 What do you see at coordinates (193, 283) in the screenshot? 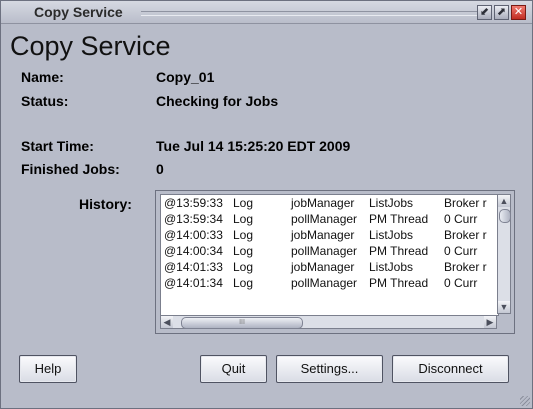
I see `history-cell-time: @14:01:34` at bounding box center [193, 283].